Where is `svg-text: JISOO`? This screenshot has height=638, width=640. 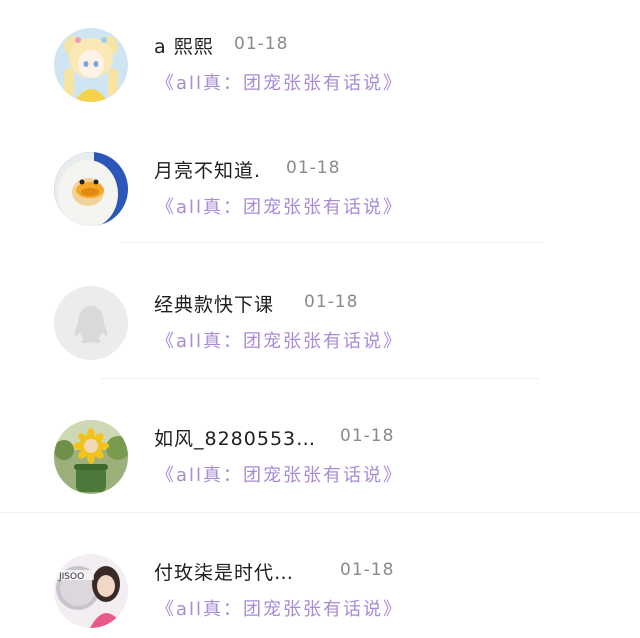
svg-text: JISOO is located at coordinates (71, 577).